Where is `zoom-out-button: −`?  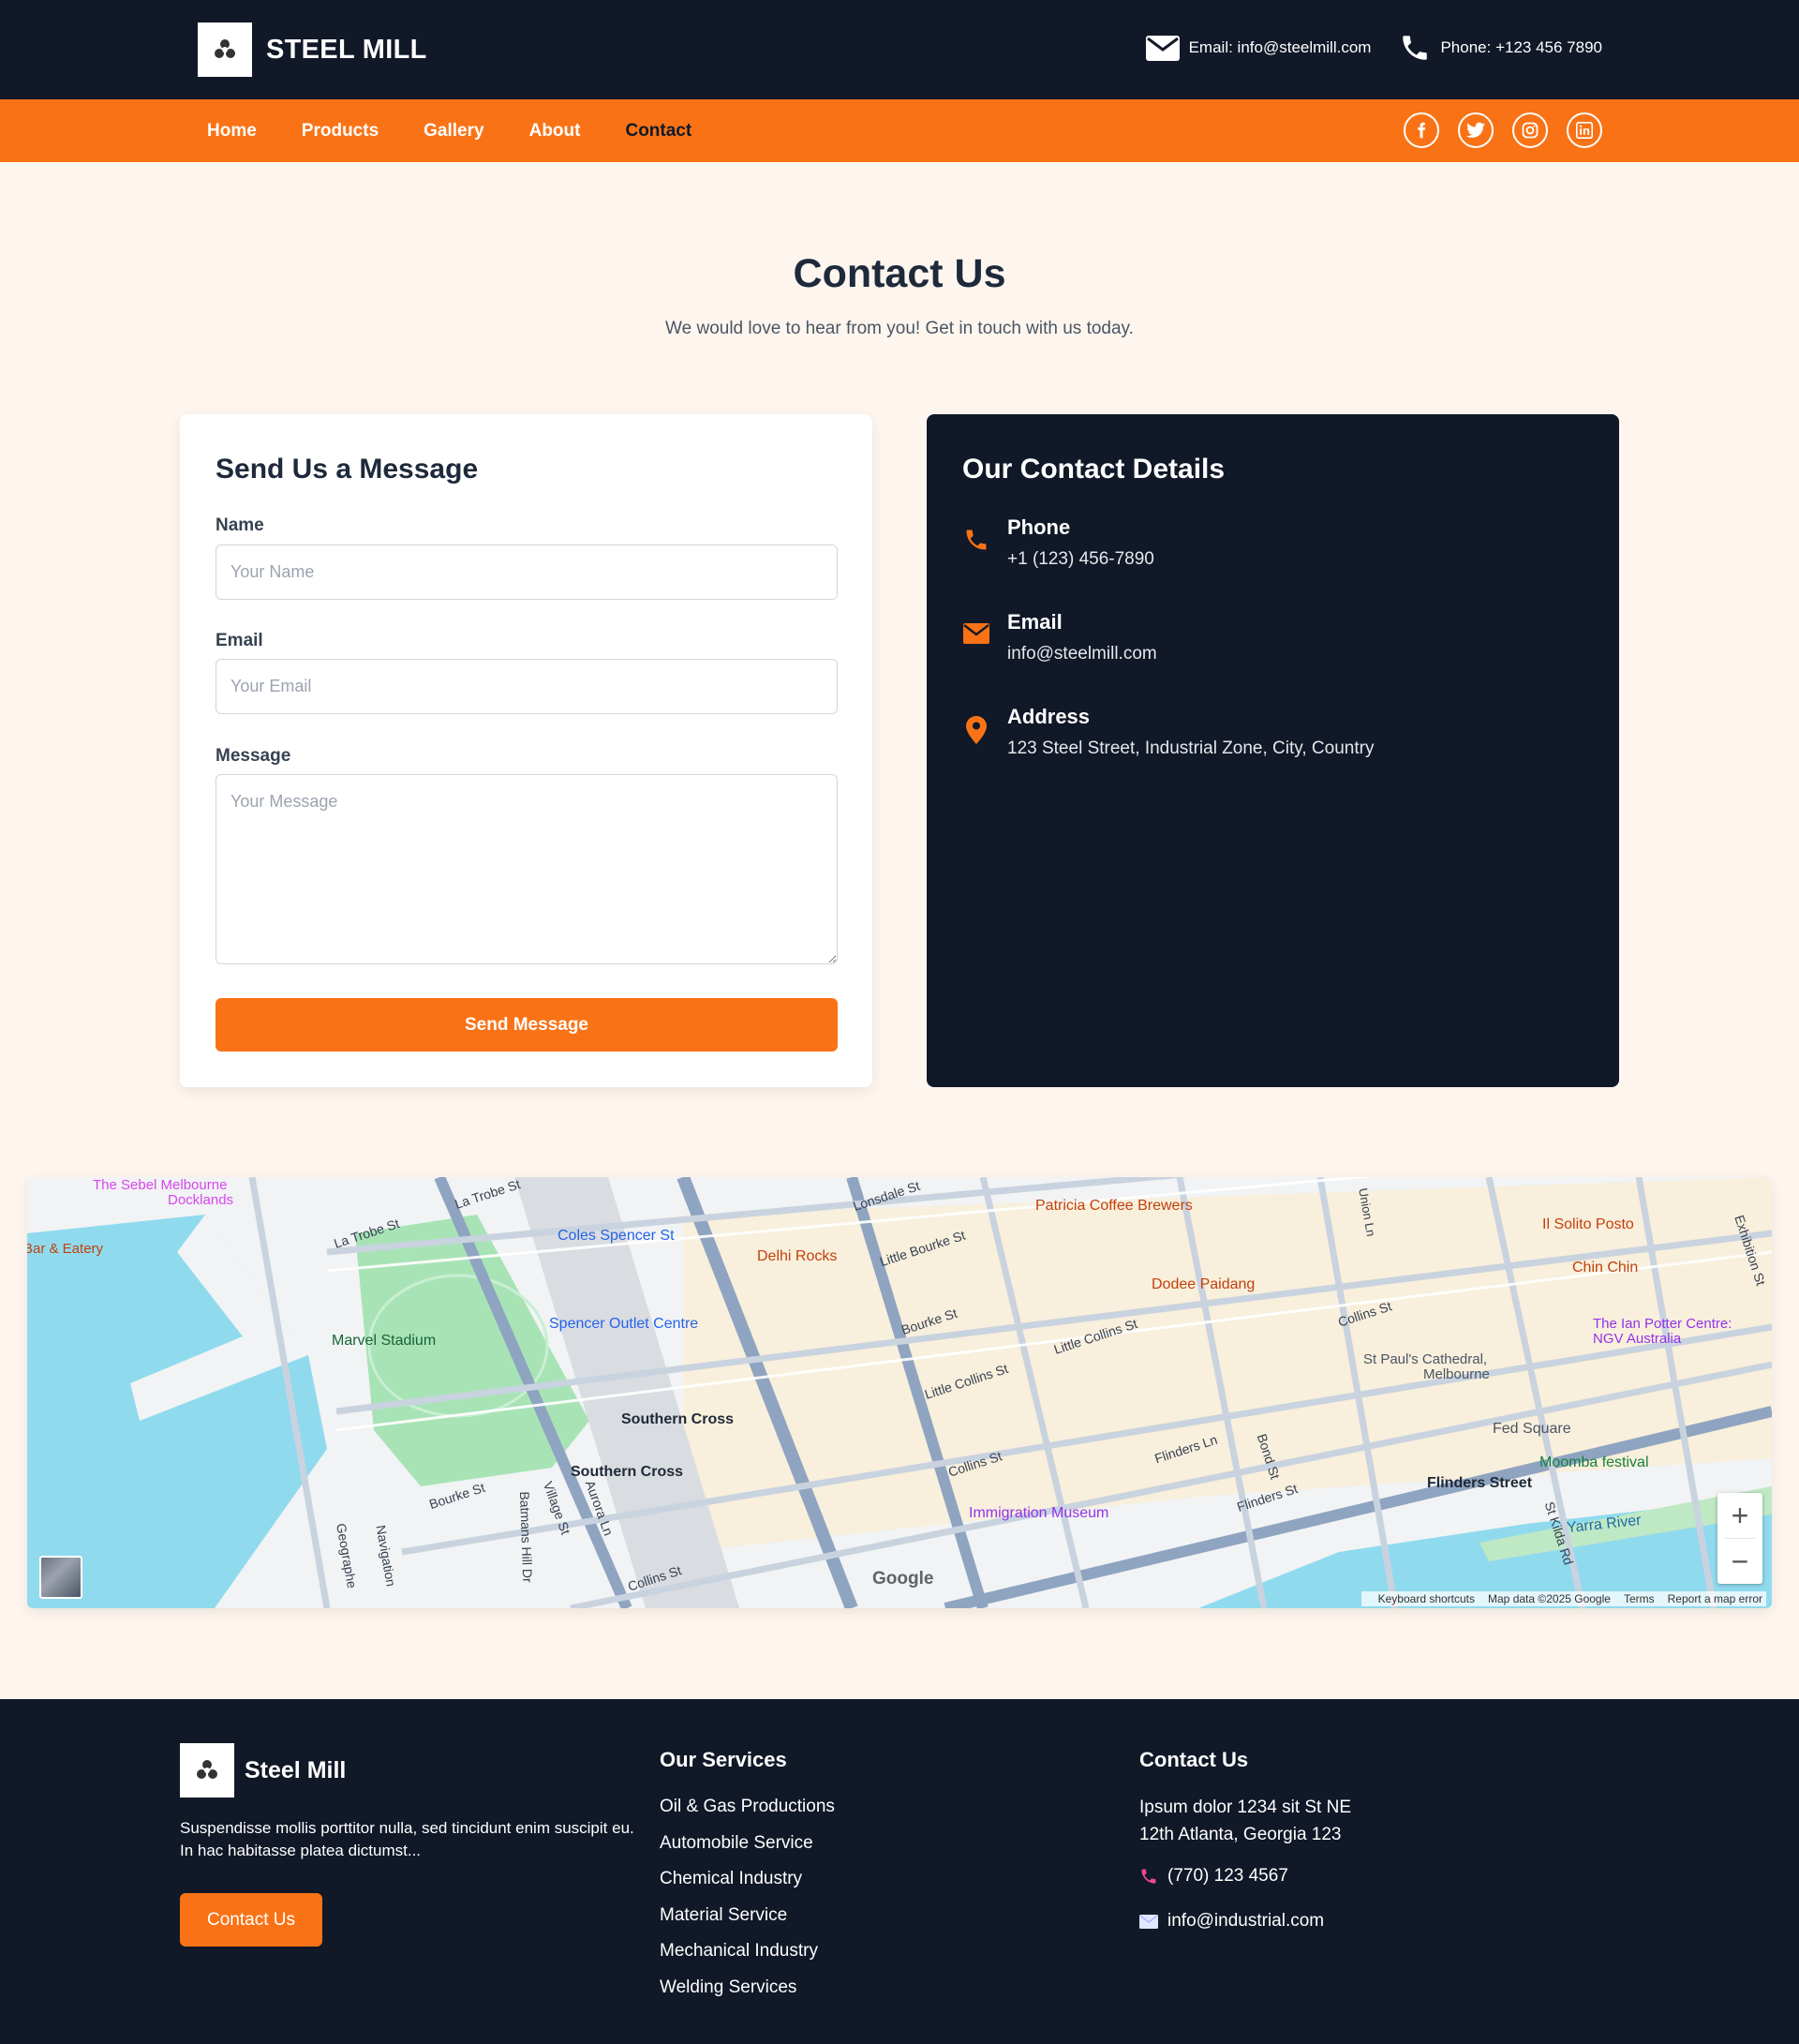
zoom-out-button: − is located at coordinates (1739, 1562).